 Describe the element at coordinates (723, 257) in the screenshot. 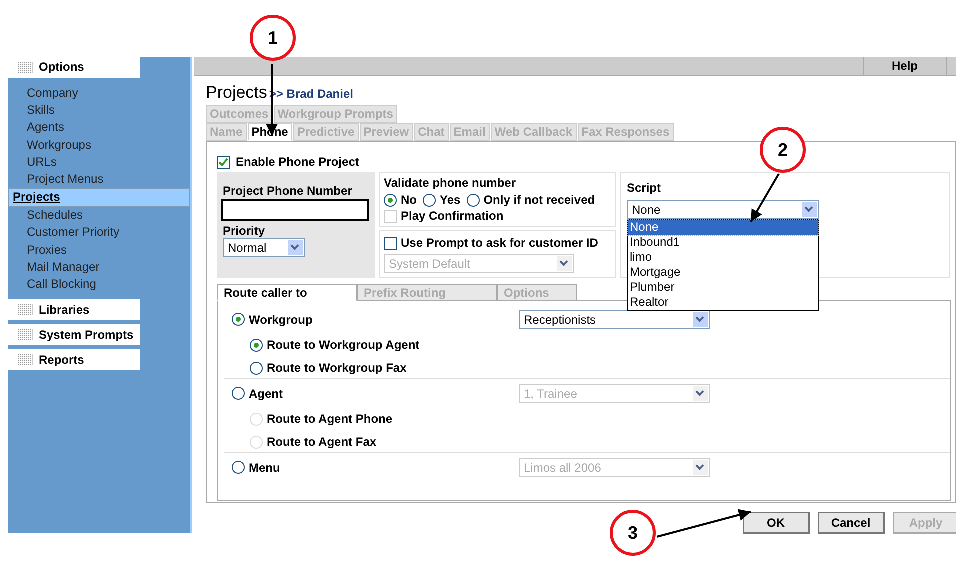

I see `dropdown-option: limo` at that location.